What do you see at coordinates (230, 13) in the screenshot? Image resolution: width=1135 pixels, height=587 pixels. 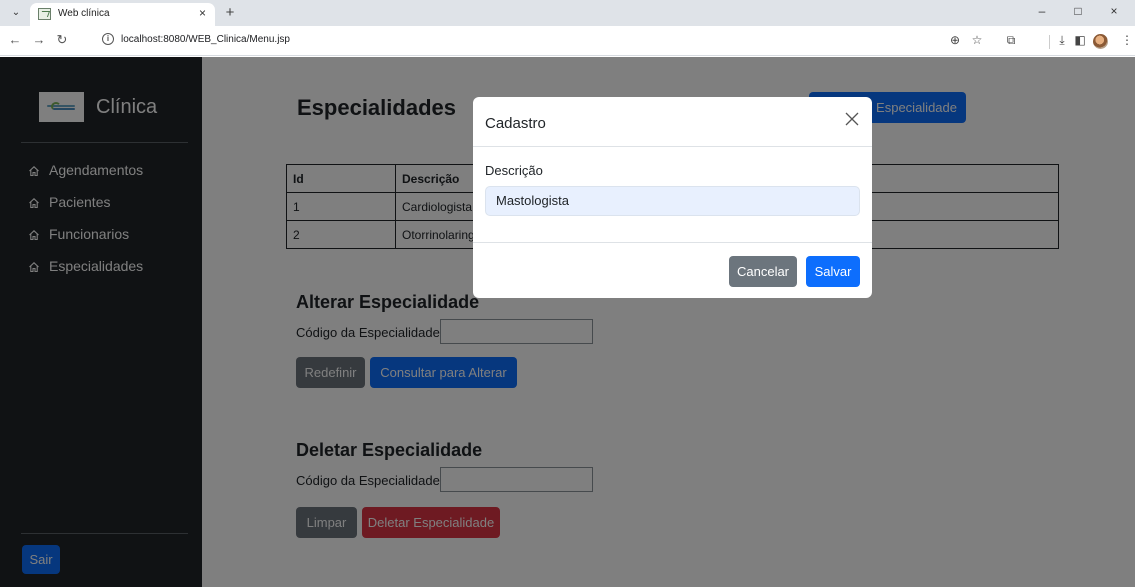 I see `new-tab-button: +` at bounding box center [230, 13].